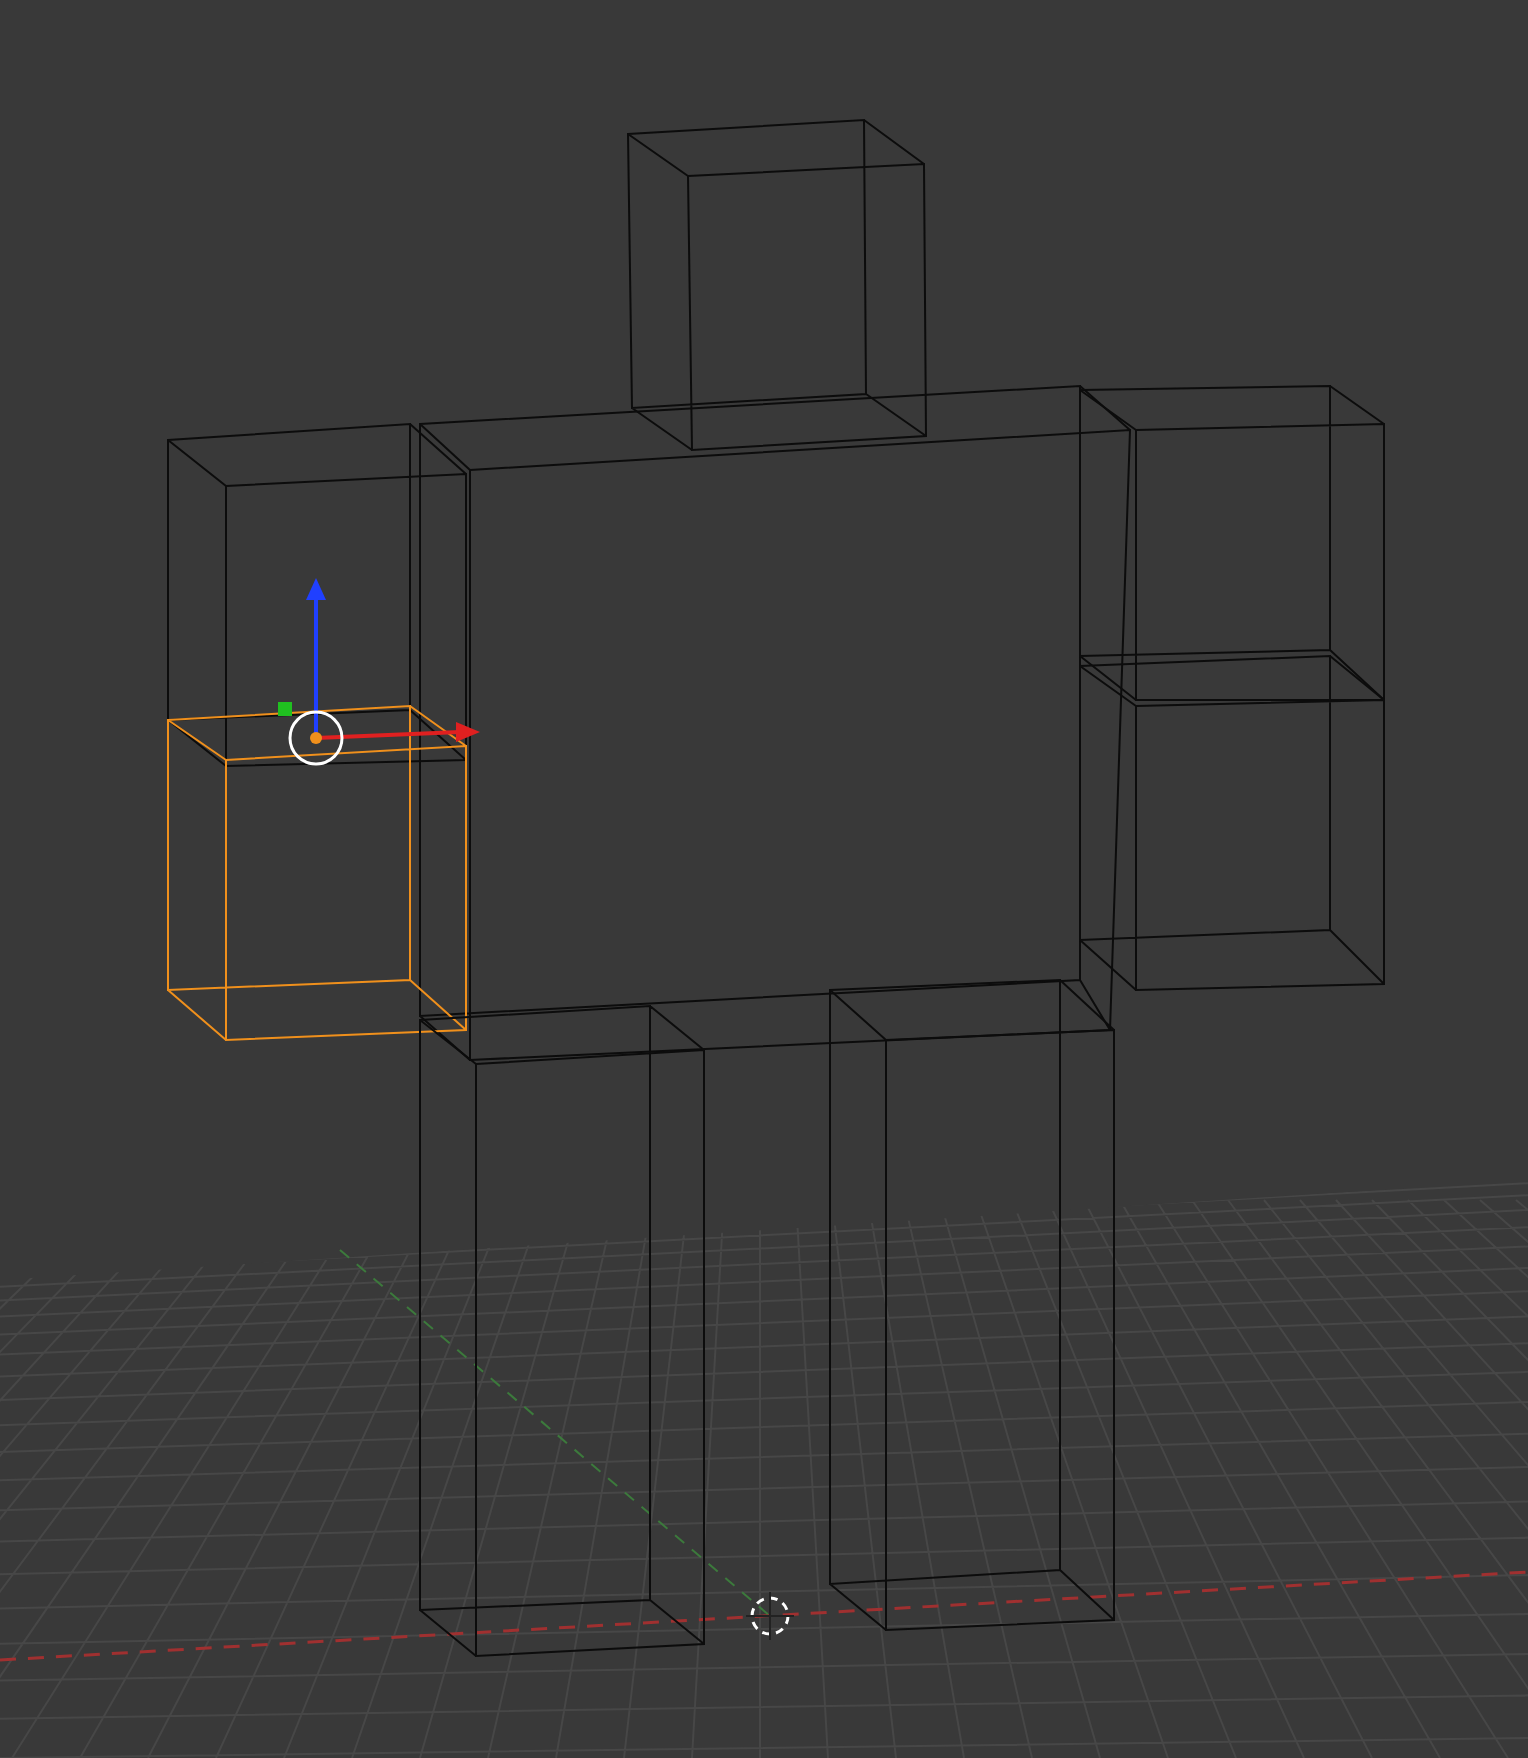 The width and height of the screenshot is (1528, 1758). Describe the element at coordinates (770, 1616) in the screenshot. I see `cursor-icon` at that location.